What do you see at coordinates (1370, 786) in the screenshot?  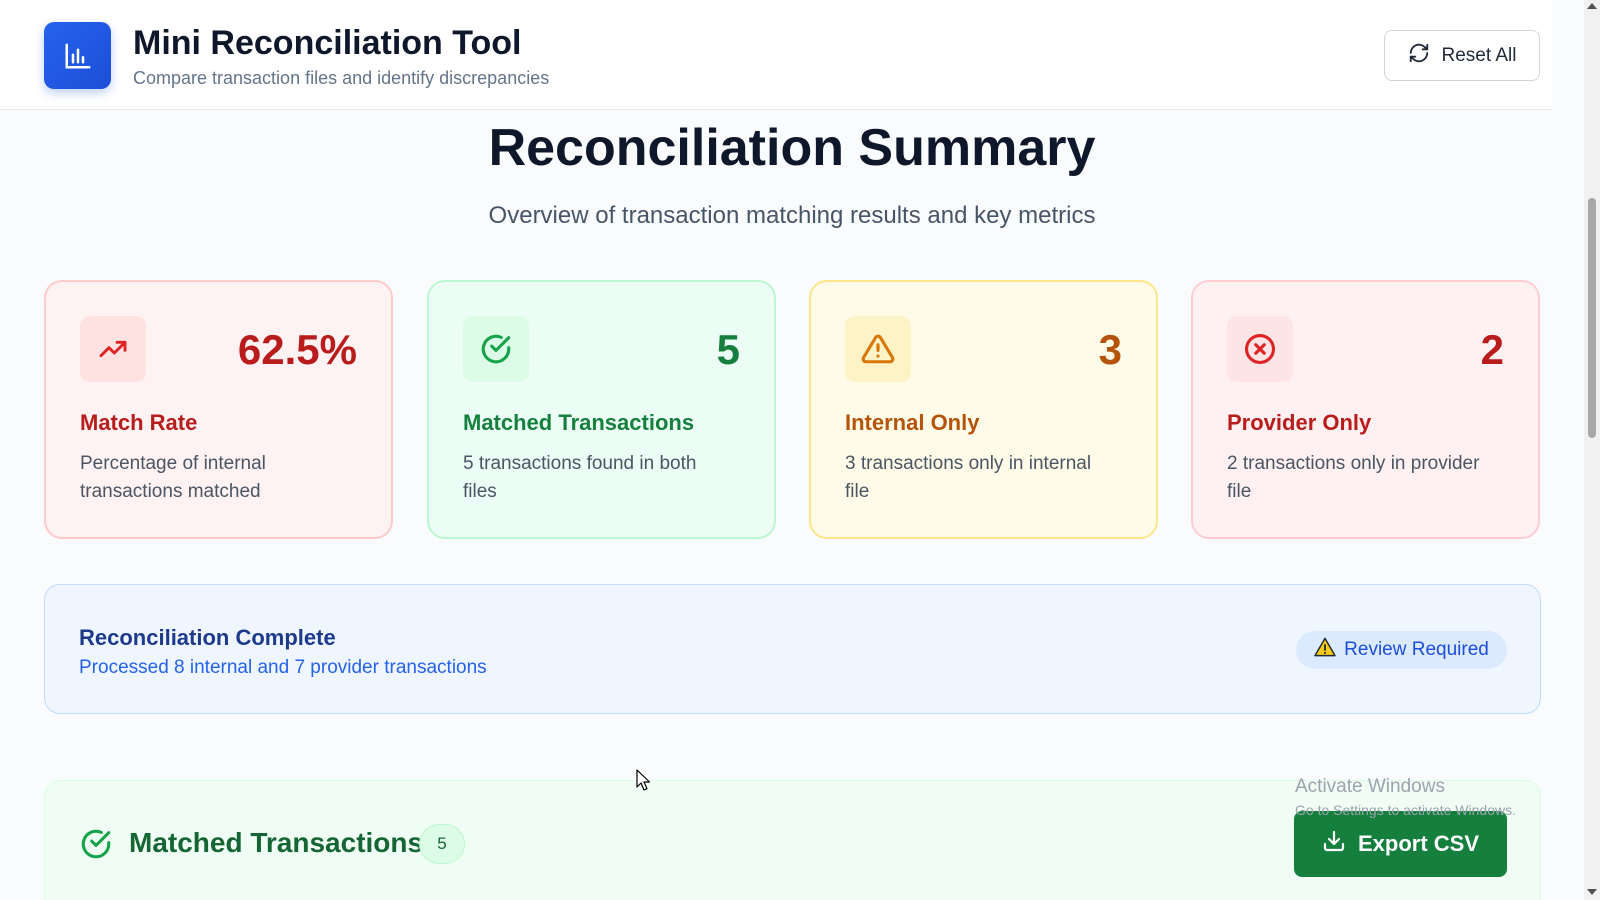 I see `watermark-title: Activate Windows` at bounding box center [1370, 786].